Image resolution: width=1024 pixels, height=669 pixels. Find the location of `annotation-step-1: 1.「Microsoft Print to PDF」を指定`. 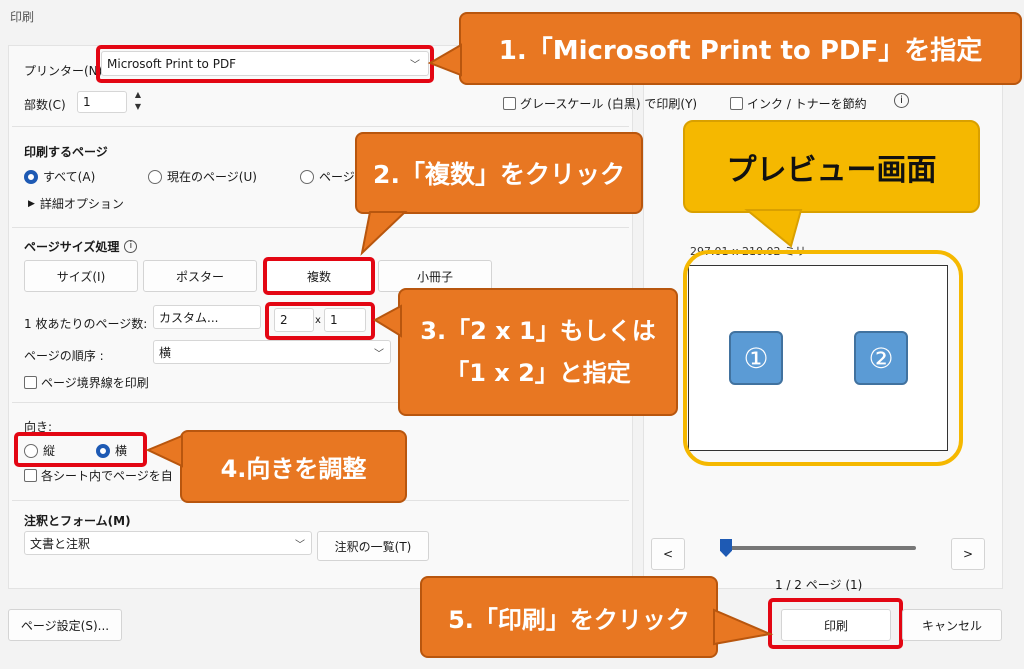

annotation-step-1: 1.「Microsoft Print to PDF」を指定 is located at coordinates (740, 48).